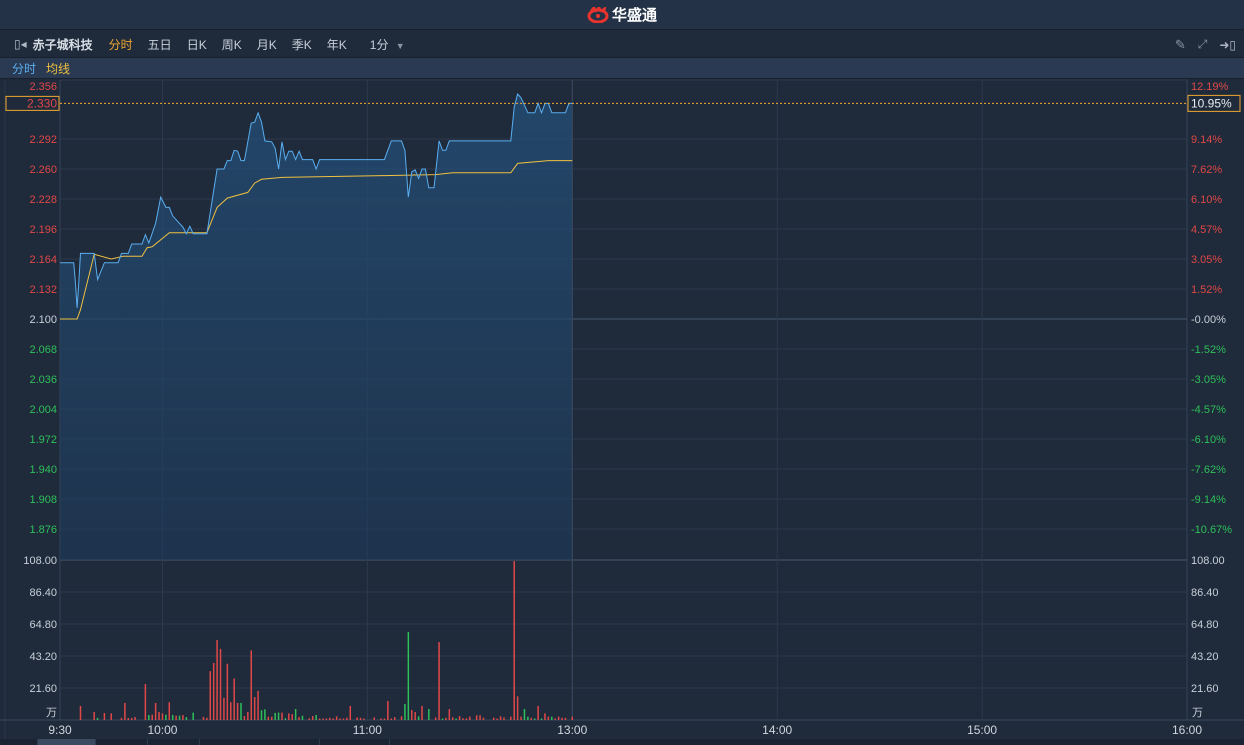  I want to click on volume-tick-label: 108.00, so click(1208, 561).